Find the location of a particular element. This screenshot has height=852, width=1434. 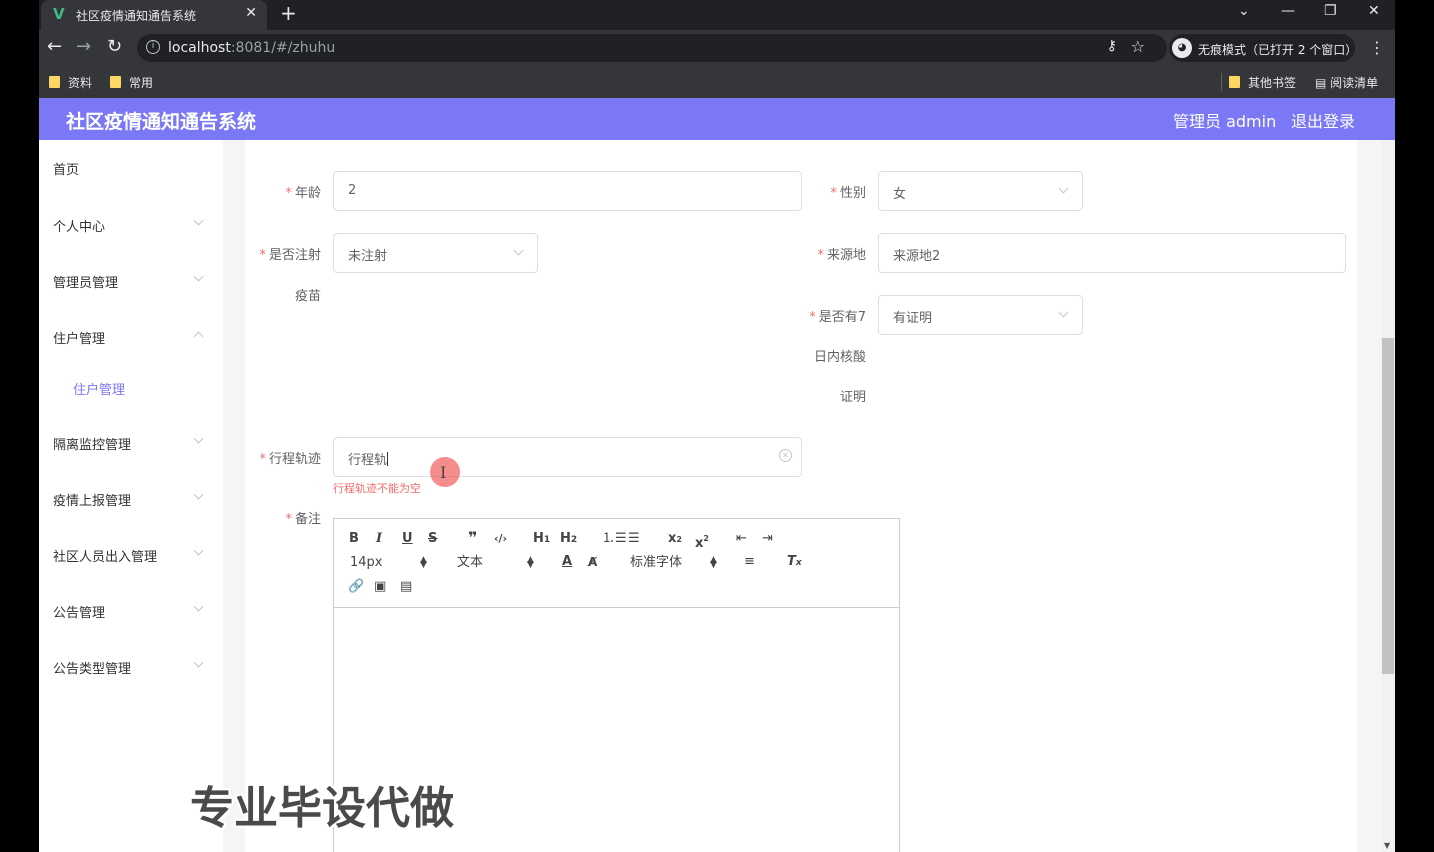

code-icon: ‹/› is located at coordinates (500, 539).